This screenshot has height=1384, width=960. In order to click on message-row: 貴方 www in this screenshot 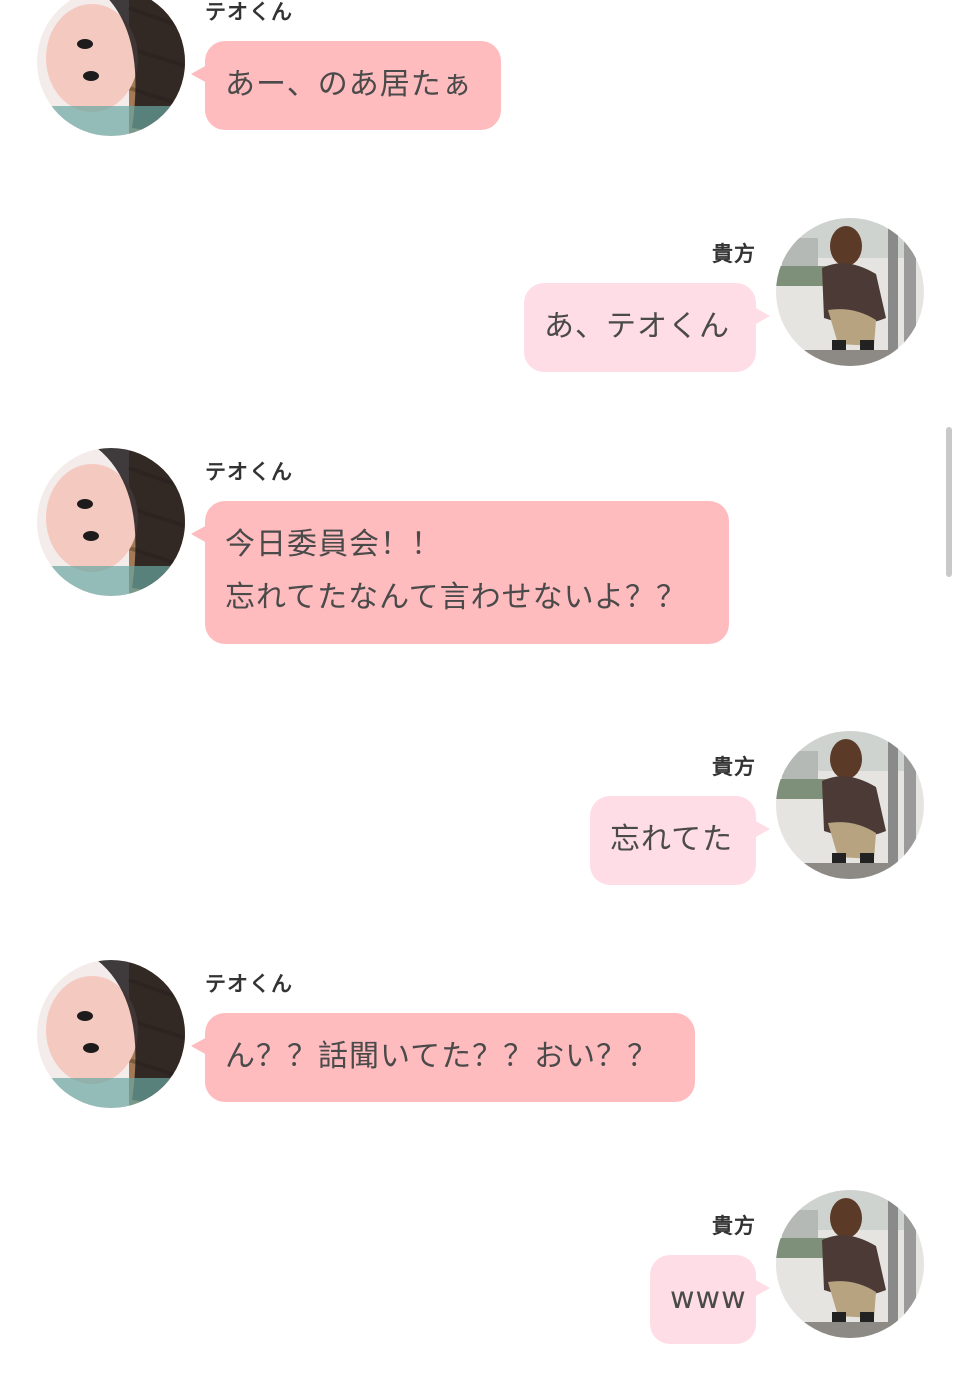, I will do `click(480, 1270)`.